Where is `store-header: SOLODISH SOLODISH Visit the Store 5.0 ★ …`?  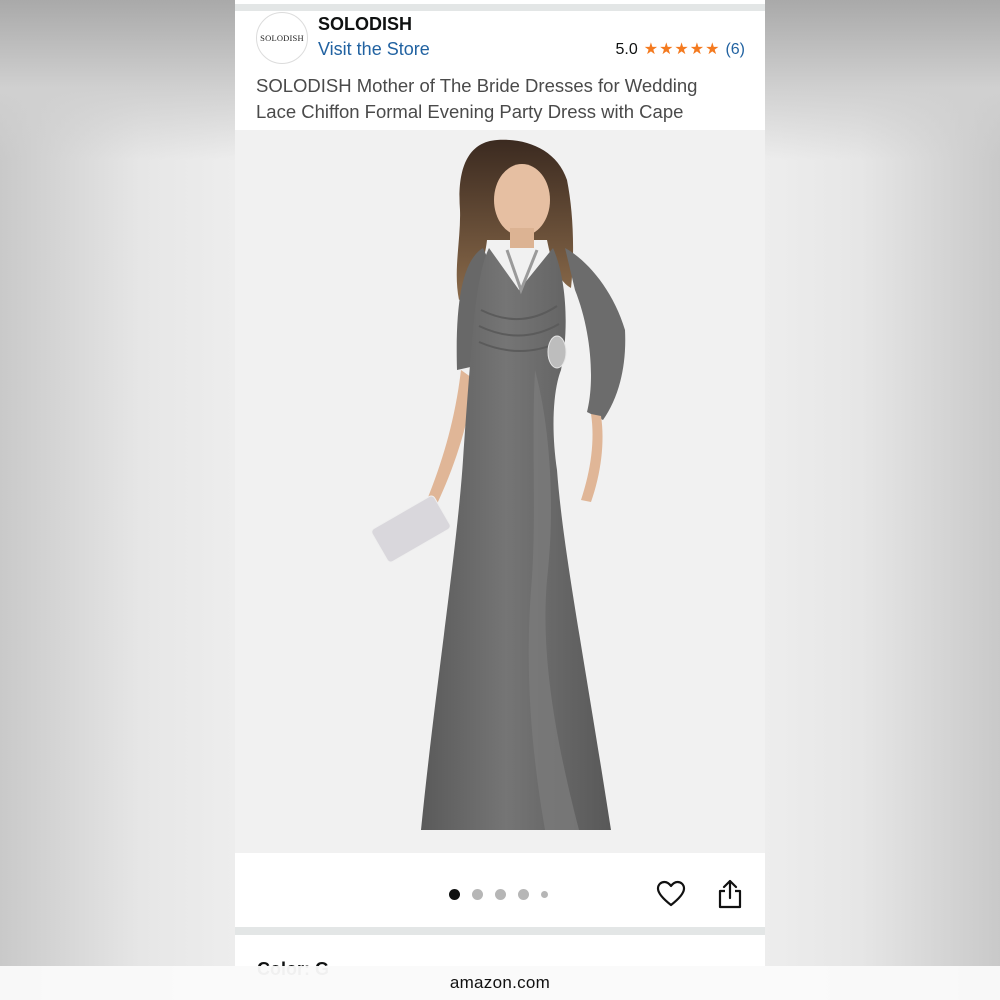 store-header: SOLODISH SOLODISH Visit the Store 5.0 ★ … is located at coordinates (500, 41).